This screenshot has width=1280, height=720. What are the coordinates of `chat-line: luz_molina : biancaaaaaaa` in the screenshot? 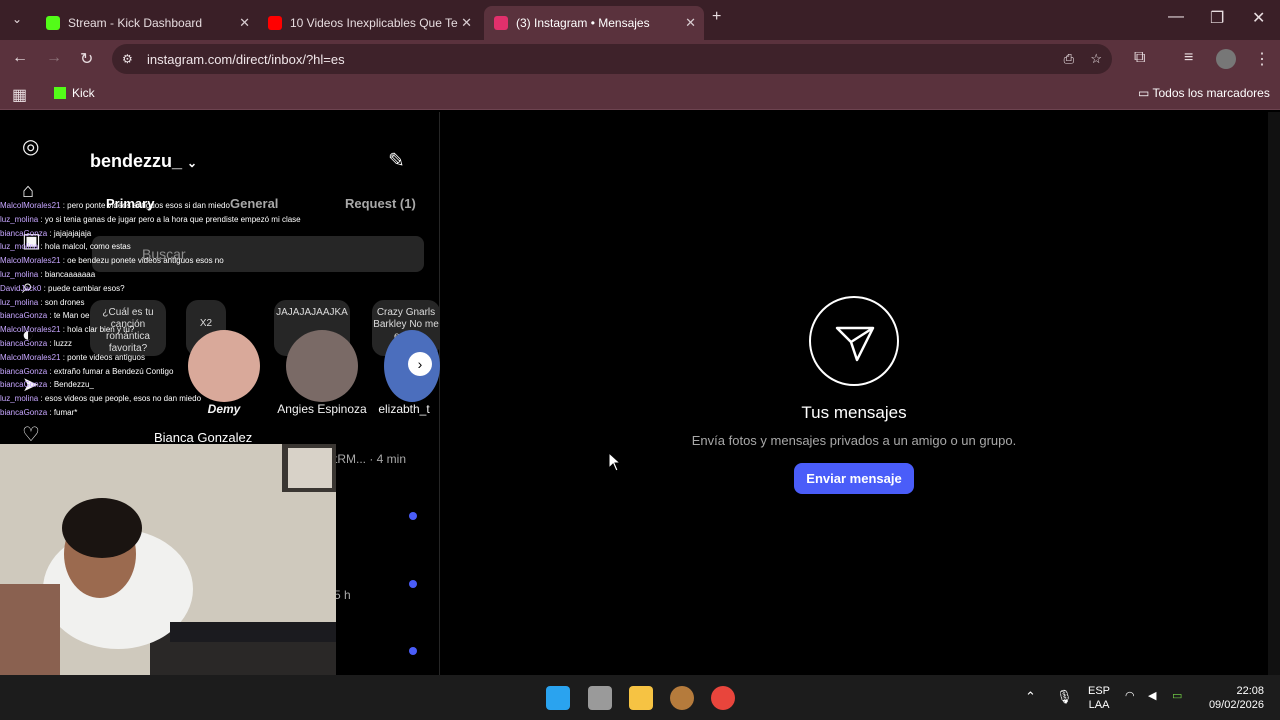 It's located at (48, 274).